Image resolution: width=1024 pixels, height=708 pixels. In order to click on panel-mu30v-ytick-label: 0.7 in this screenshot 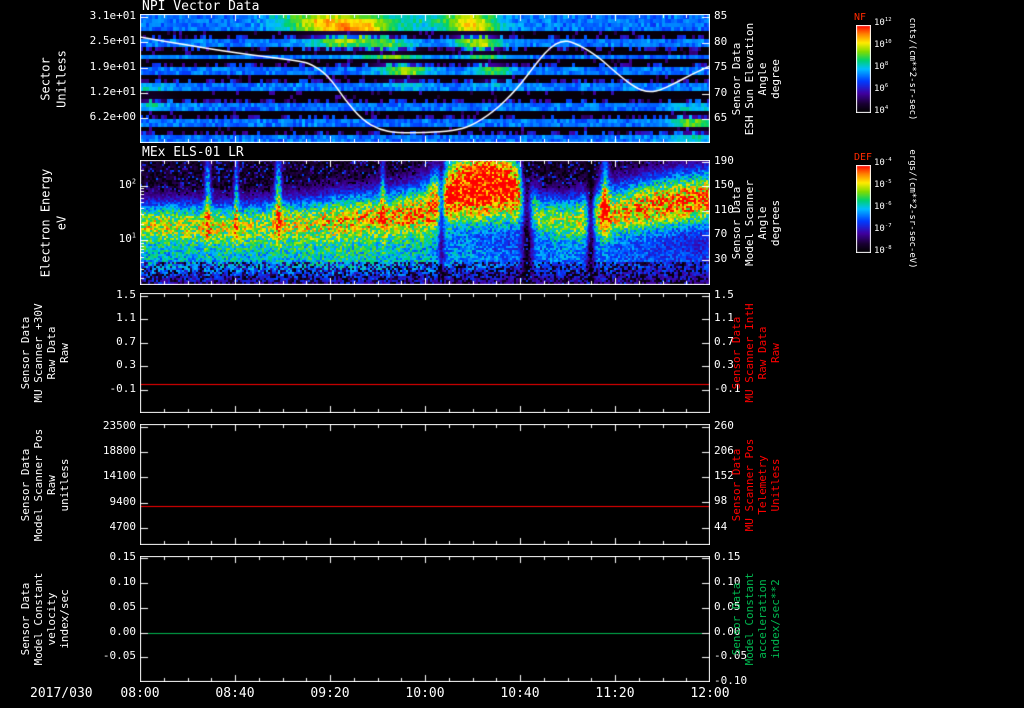, I will do `click(126, 341)`.